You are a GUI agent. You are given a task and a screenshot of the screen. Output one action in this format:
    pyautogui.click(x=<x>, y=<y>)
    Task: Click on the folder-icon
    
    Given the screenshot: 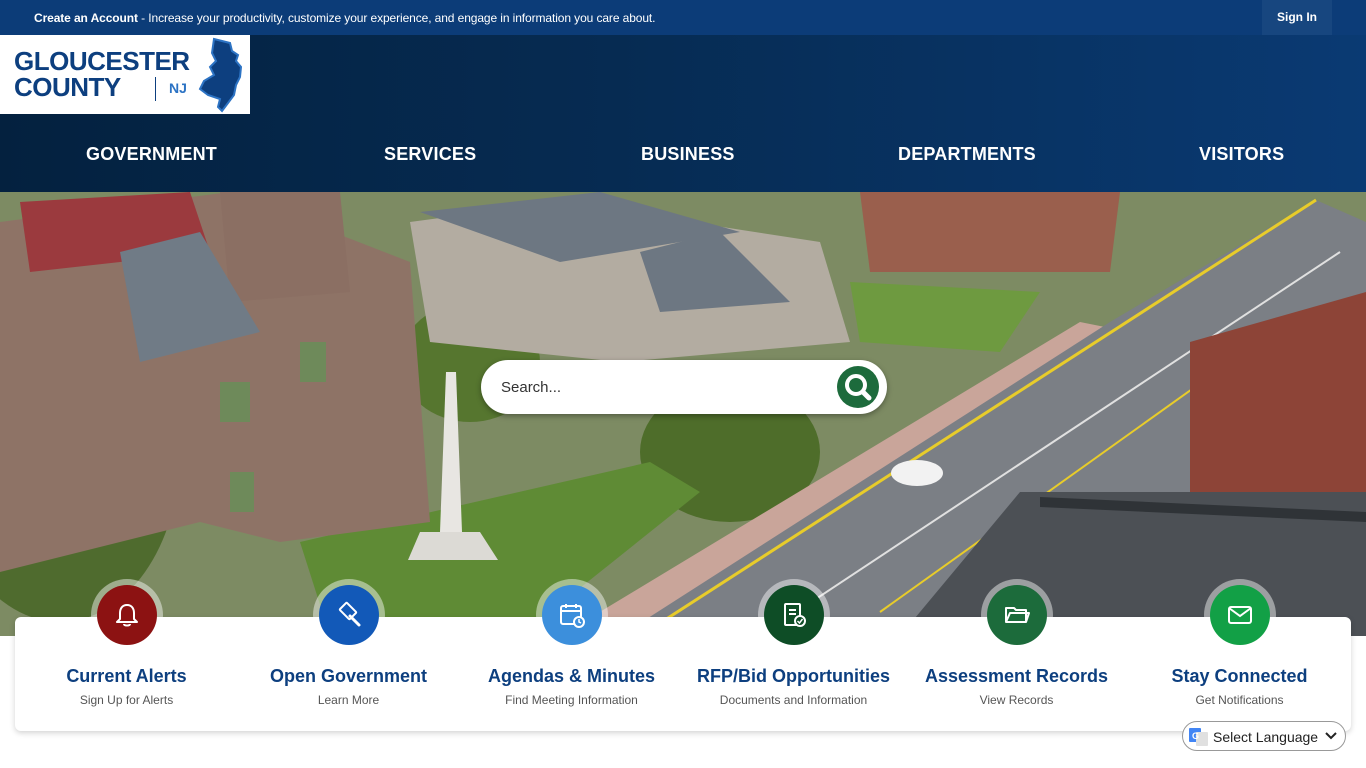 What is the action you would take?
    pyautogui.click(x=1017, y=615)
    